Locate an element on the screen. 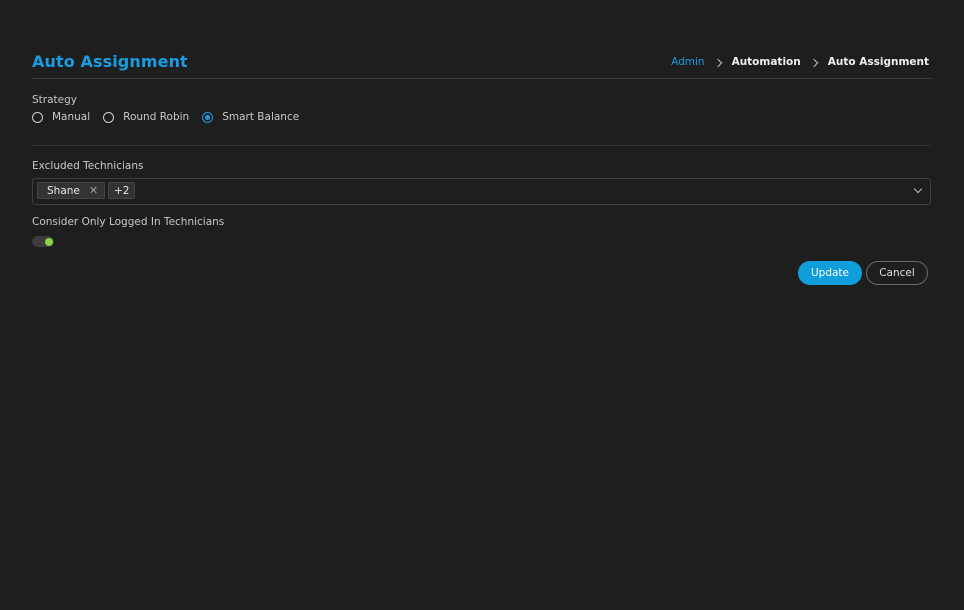 The image size is (964, 610). radio-round-robin-label: Round Robin is located at coordinates (156, 117).